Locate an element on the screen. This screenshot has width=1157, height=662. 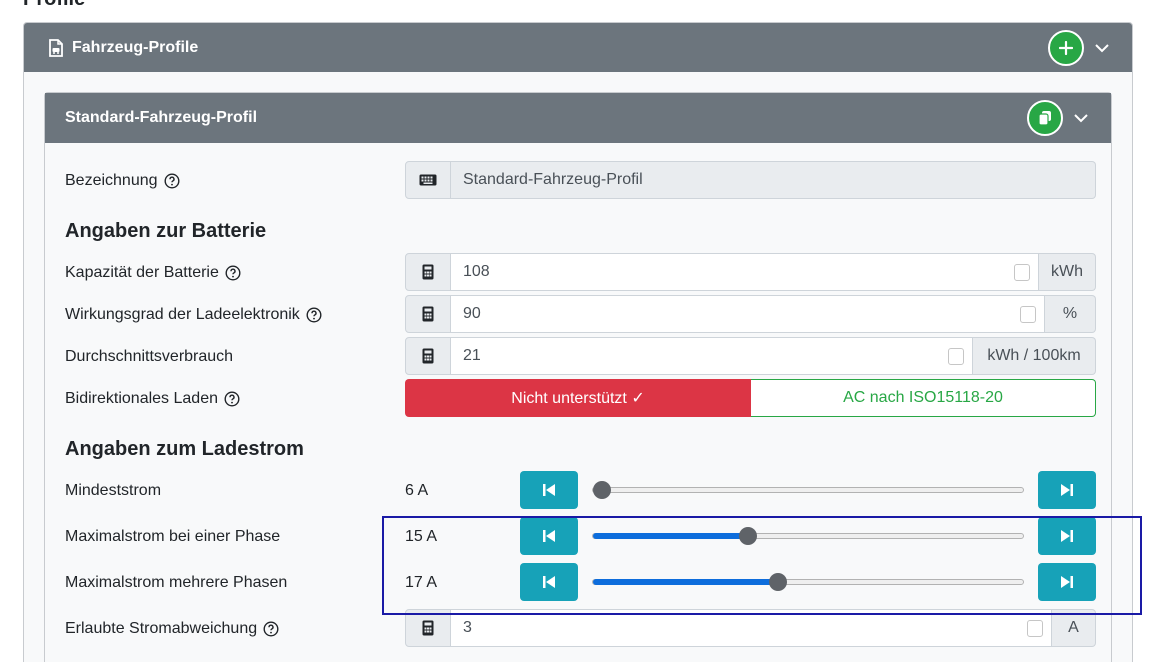
max-single-increase-button is located at coordinates (1067, 536).